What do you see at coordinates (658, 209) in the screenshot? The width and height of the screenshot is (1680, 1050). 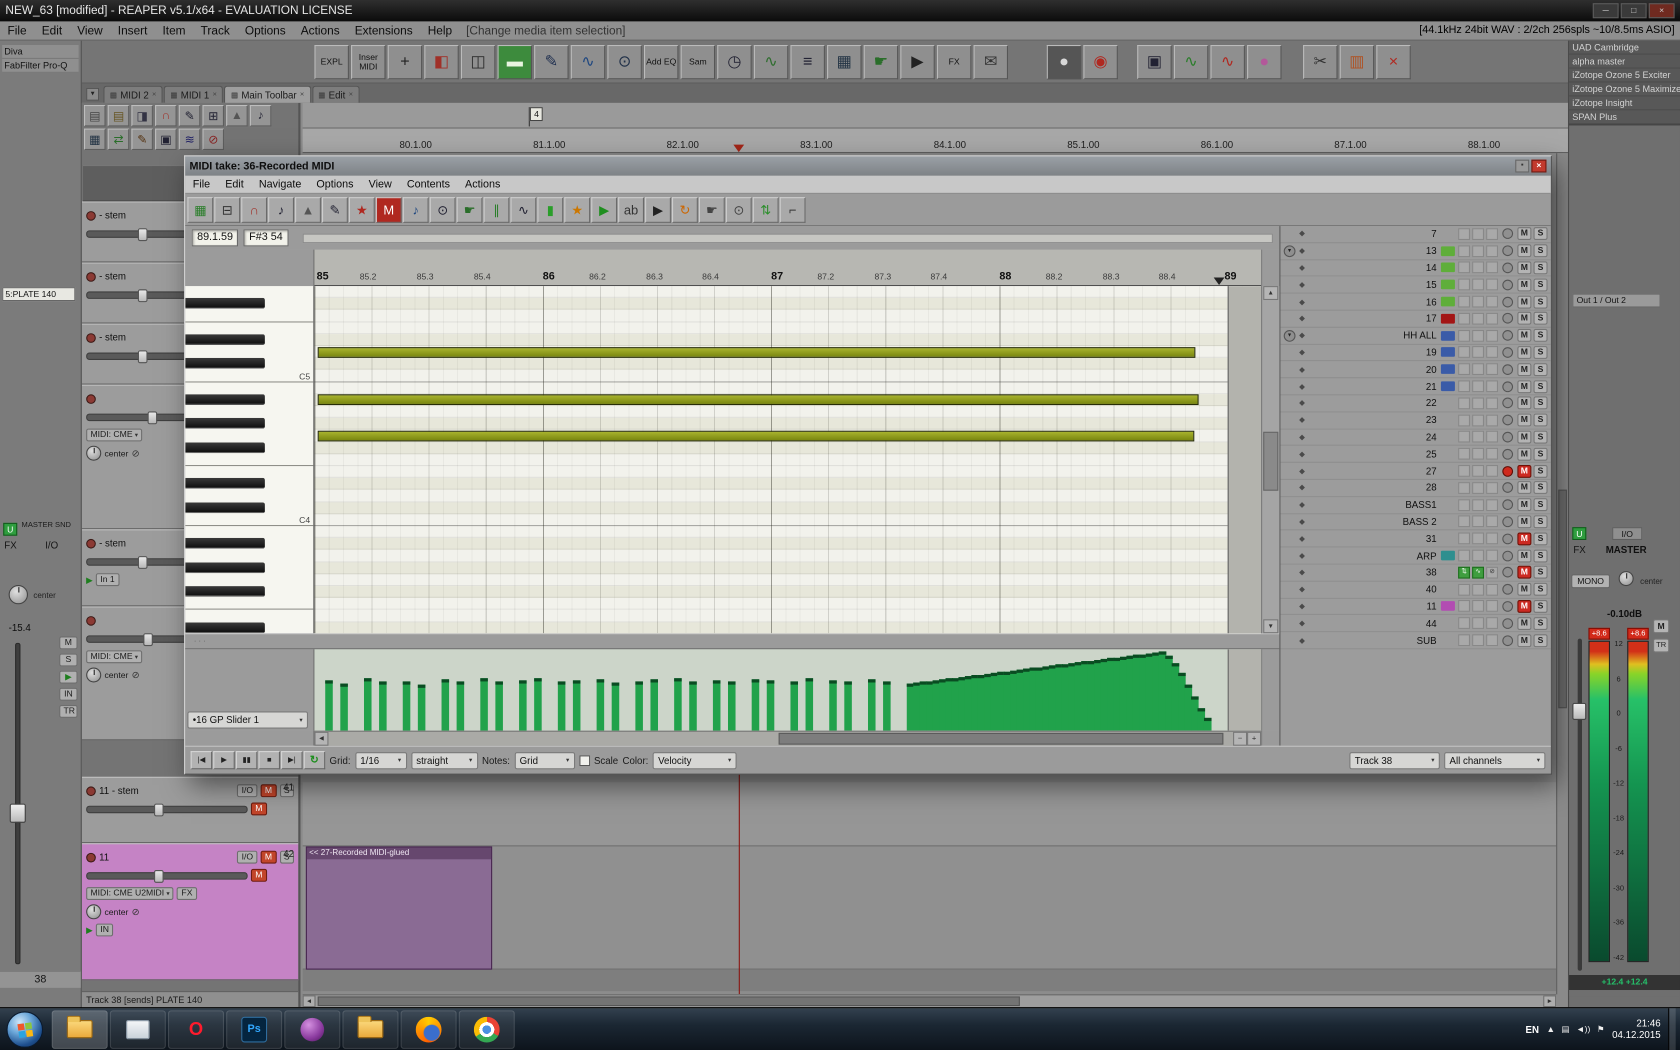 I see `play-from-cursor-icon: ▶` at bounding box center [658, 209].